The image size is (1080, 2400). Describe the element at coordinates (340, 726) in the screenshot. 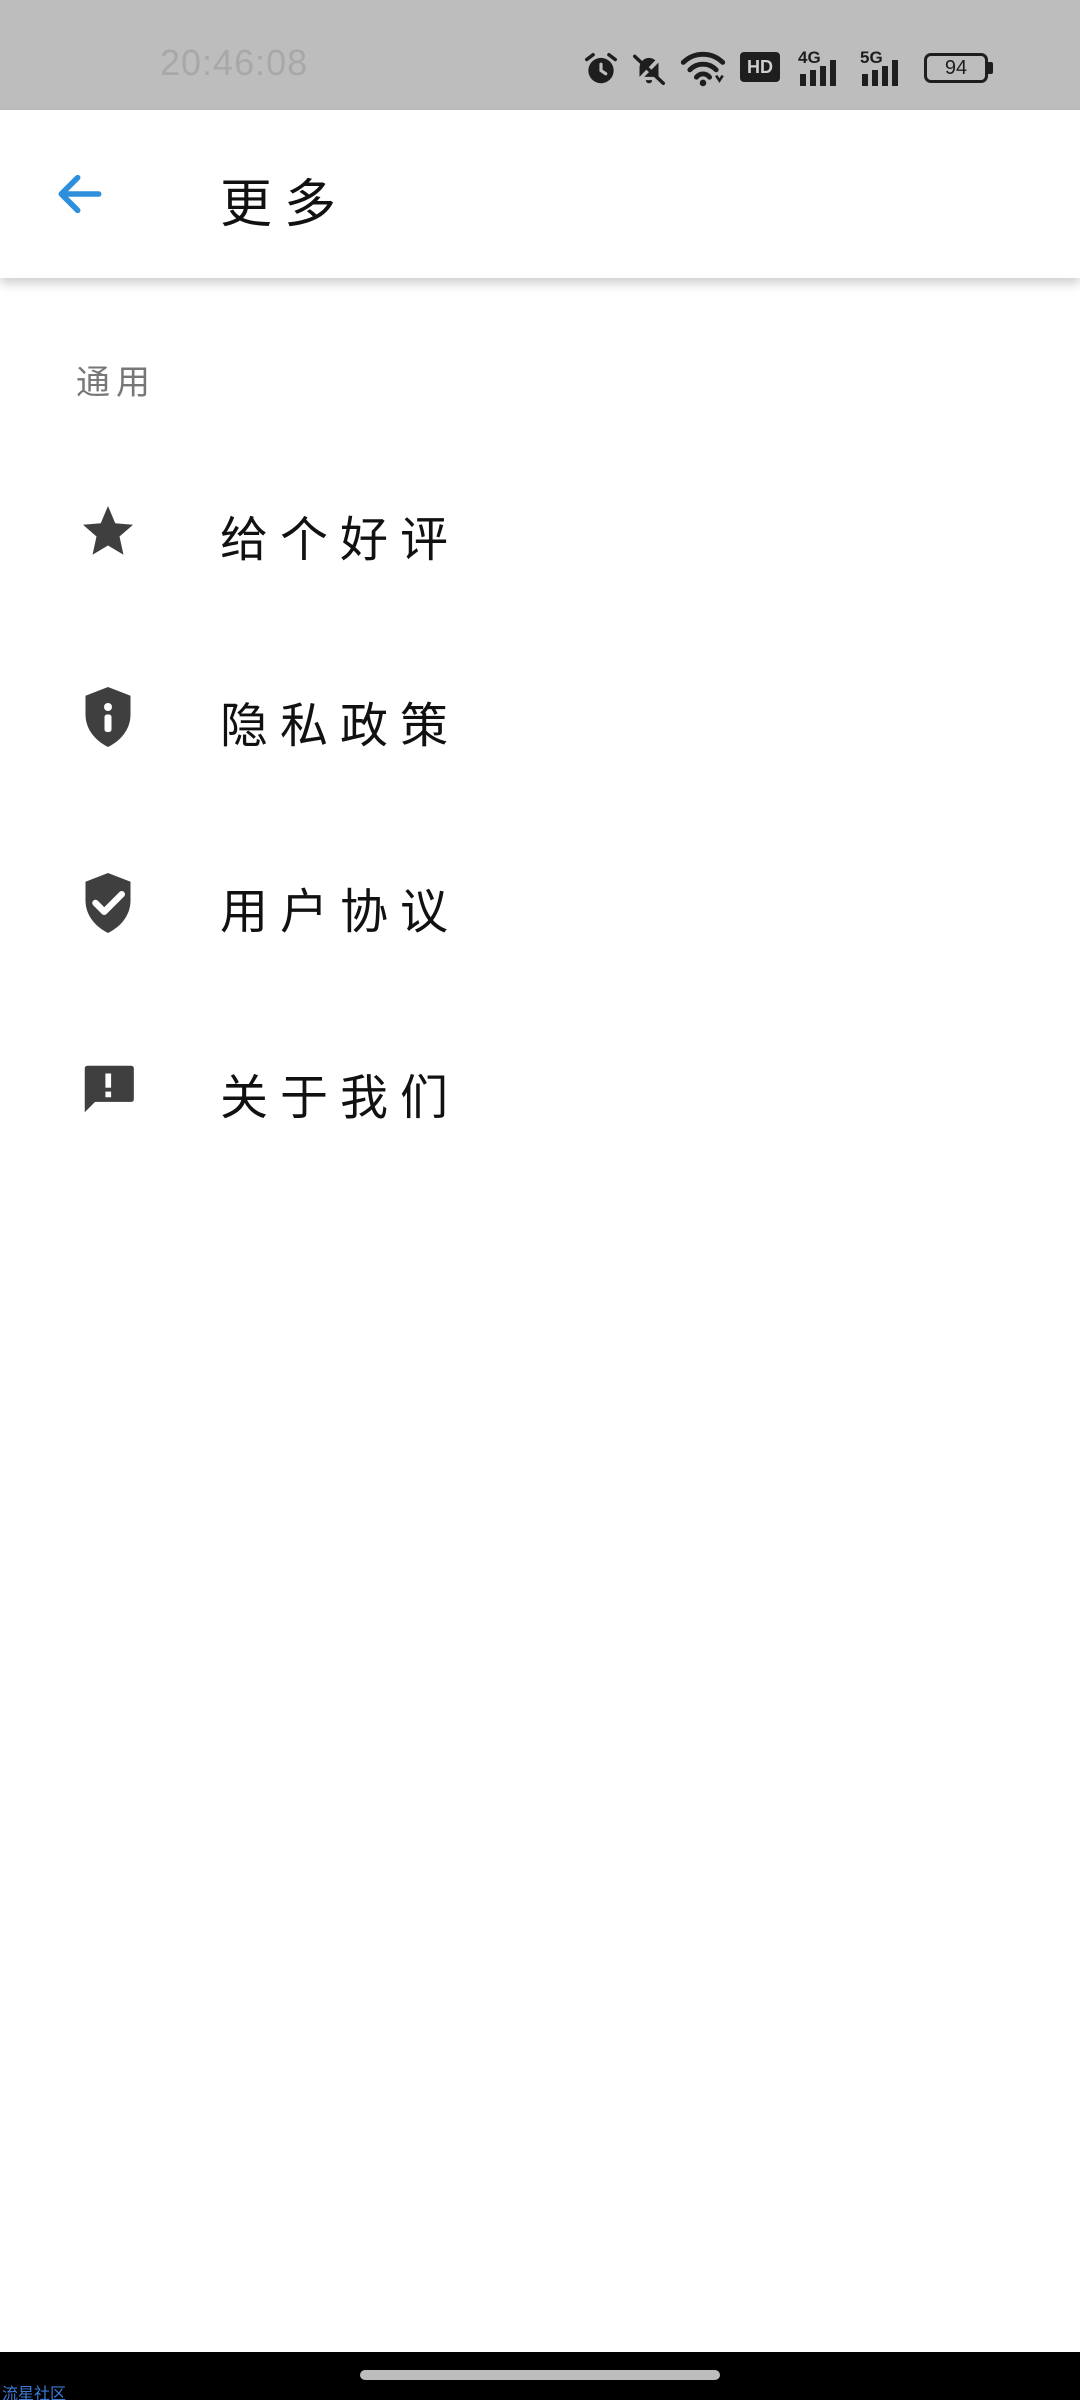

I see `menu-item-label: 隐私政策` at that location.